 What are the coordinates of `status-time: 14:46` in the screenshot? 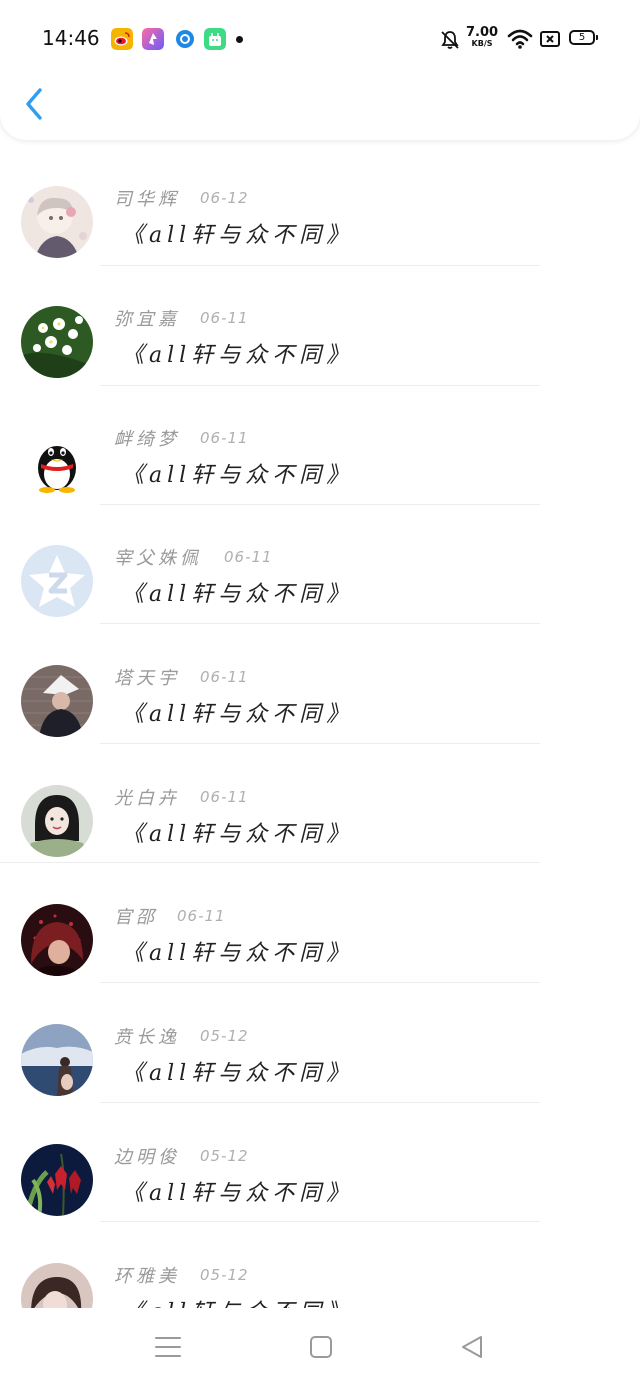 It's located at (71, 38).